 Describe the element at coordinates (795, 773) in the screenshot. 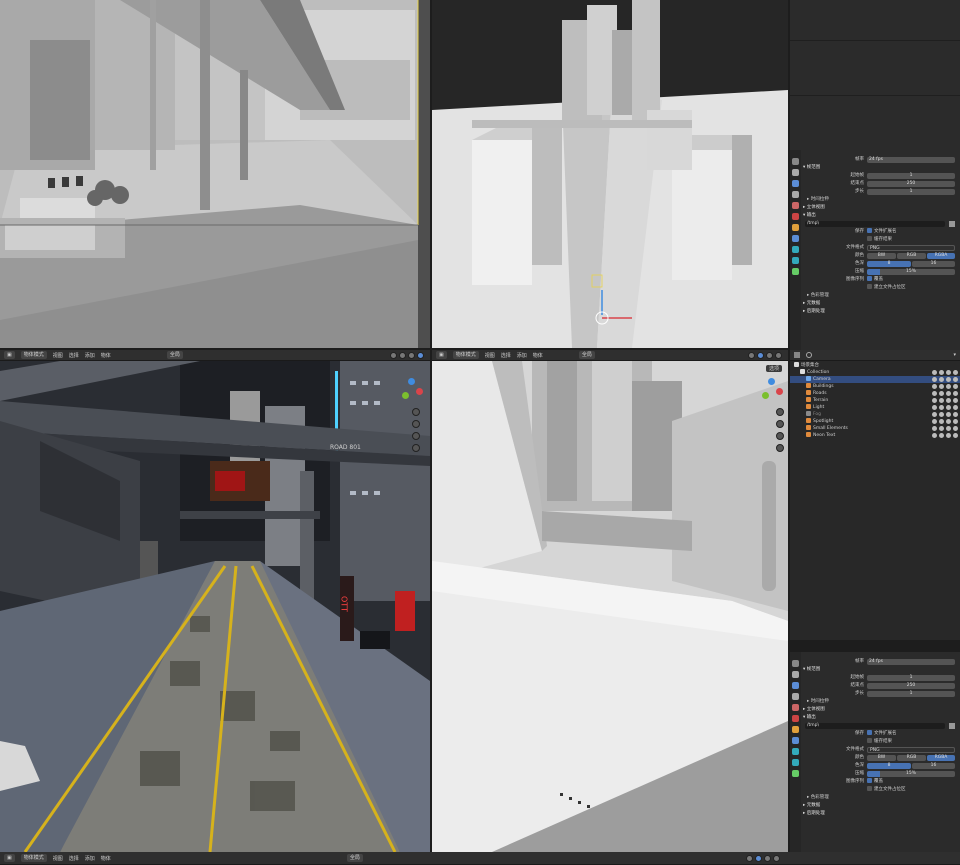

I see `data-tab-icon` at that location.